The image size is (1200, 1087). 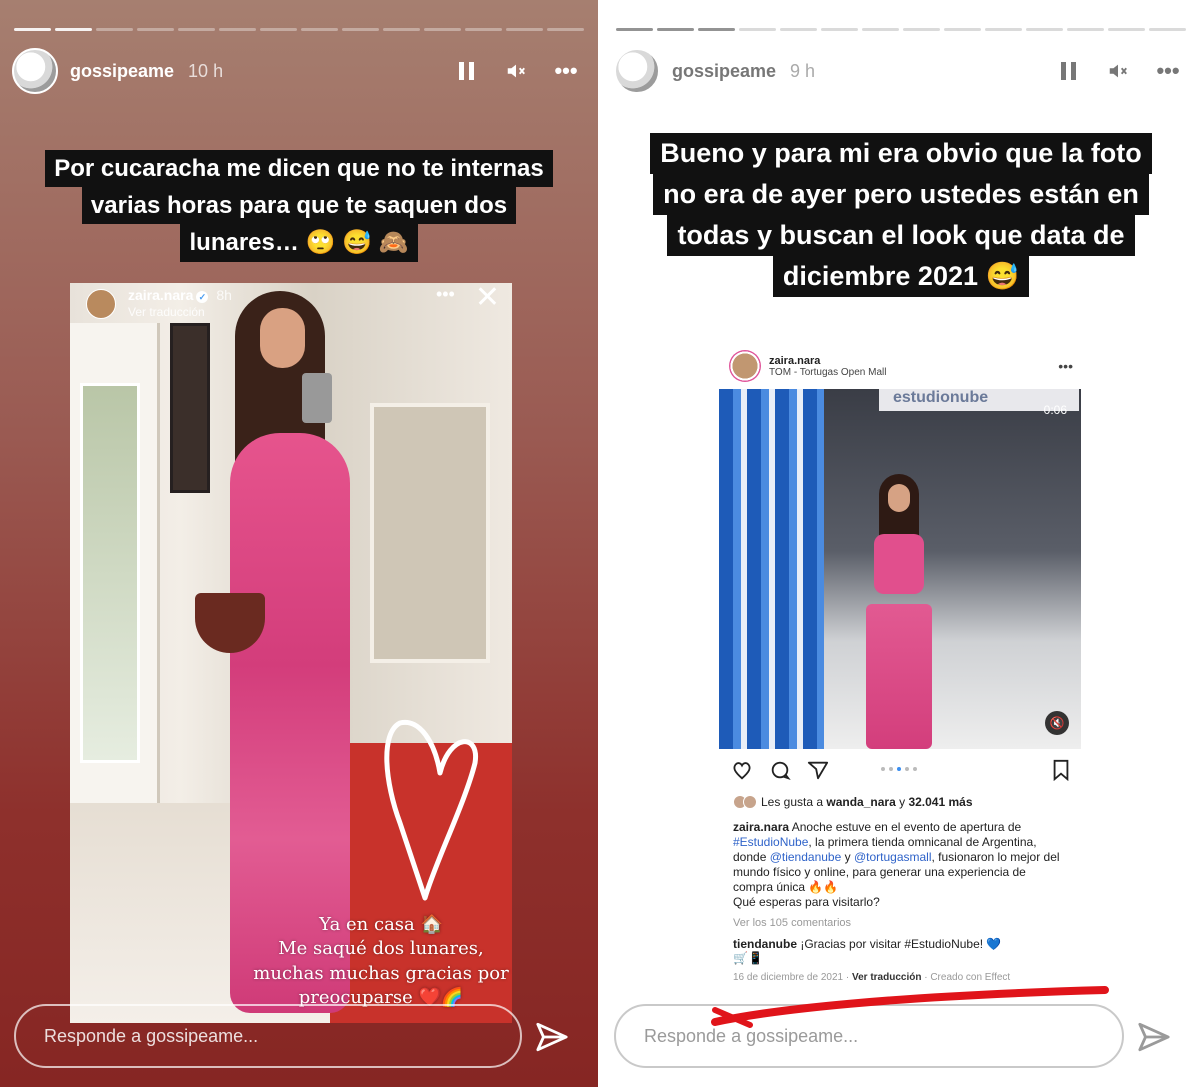 What do you see at coordinates (901, 195) in the screenshot?
I see `caption-line: no era de ayer pero ustedes están en` at bounding box center [901, 195].